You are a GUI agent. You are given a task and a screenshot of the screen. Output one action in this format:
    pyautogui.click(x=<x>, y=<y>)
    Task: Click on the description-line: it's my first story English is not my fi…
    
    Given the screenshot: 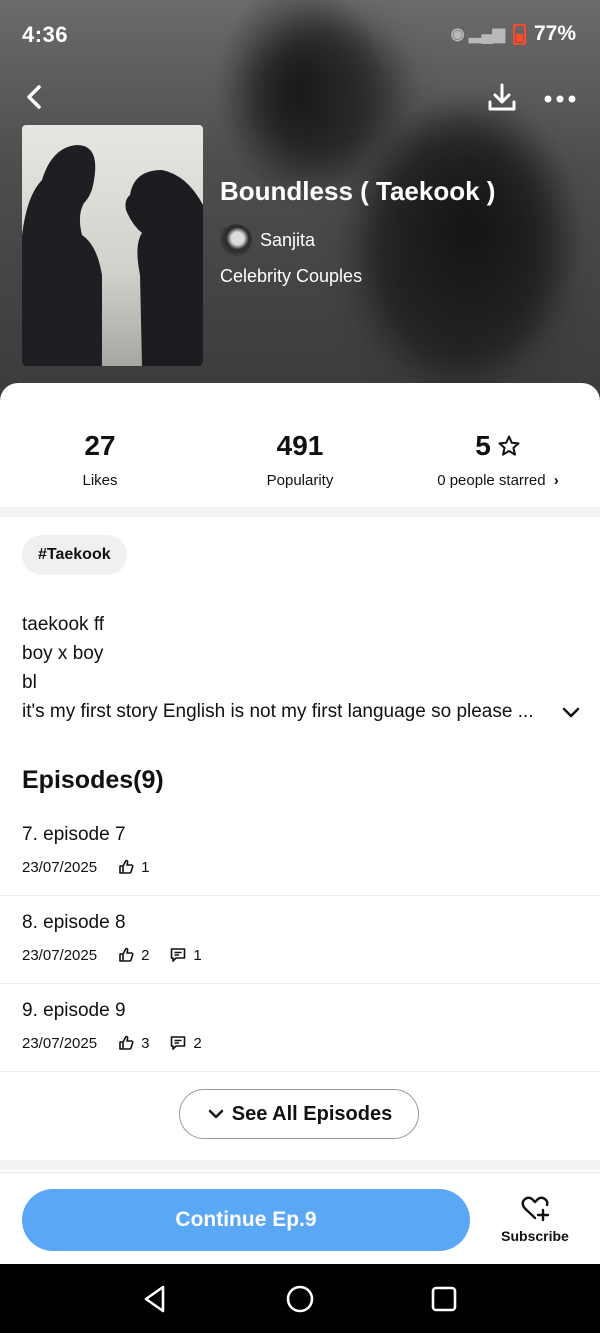 What is the action you would take?
    pyautogui.click(x=278, y=711)
    